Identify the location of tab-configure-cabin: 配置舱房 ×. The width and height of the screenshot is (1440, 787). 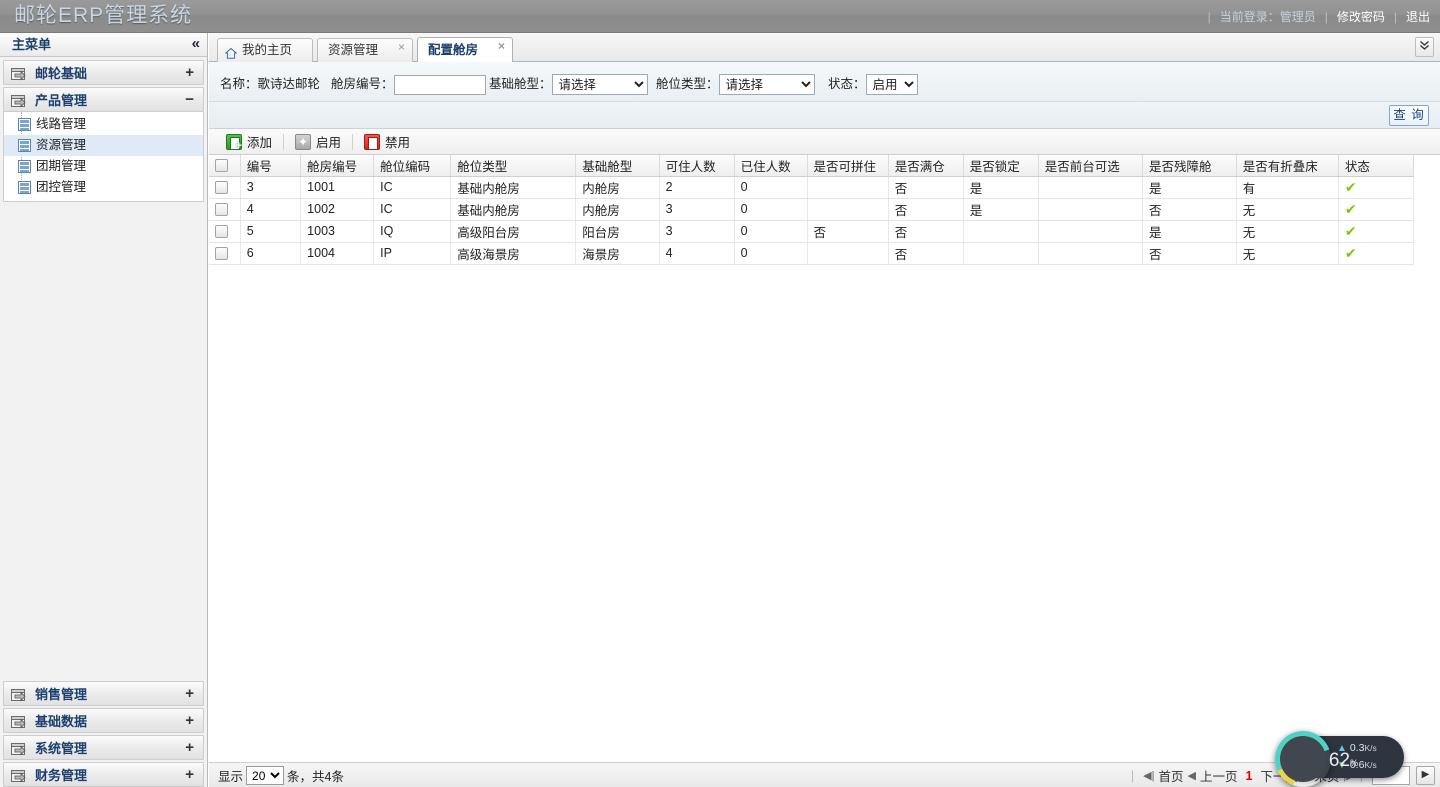
(465, 49).